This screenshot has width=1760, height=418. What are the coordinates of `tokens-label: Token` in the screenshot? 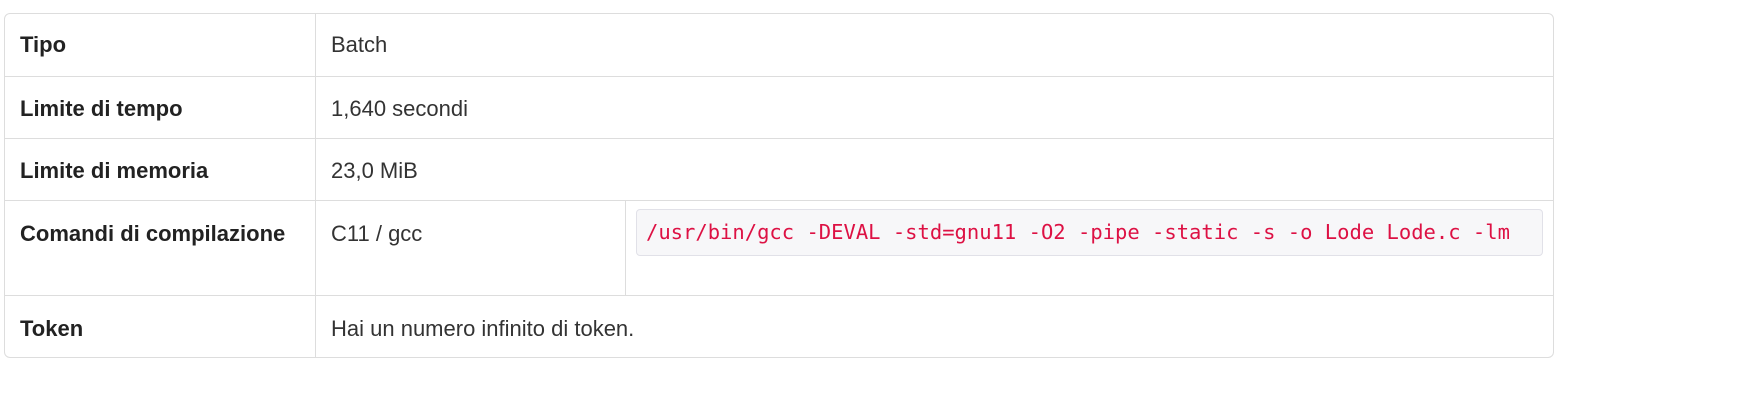 It's located at (160, 326).